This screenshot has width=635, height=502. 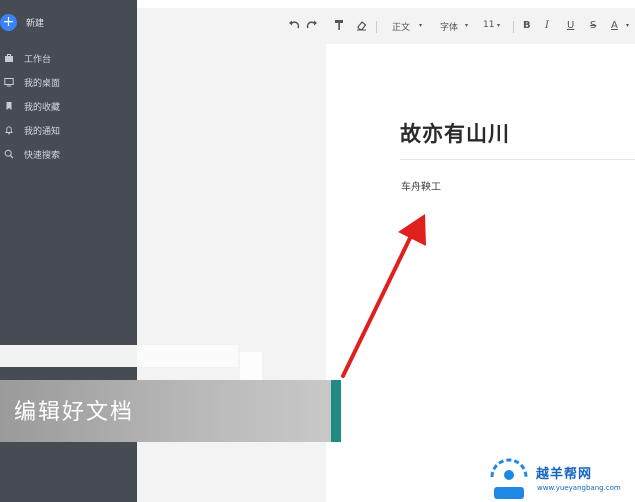 What do you see at coordinates (386, 26) in the screenshot?
I see `format-toolbar: 正文 ▾ 字体 ▾ 11 ▾ B I U S A ▾` at bounding box center [386, 26].